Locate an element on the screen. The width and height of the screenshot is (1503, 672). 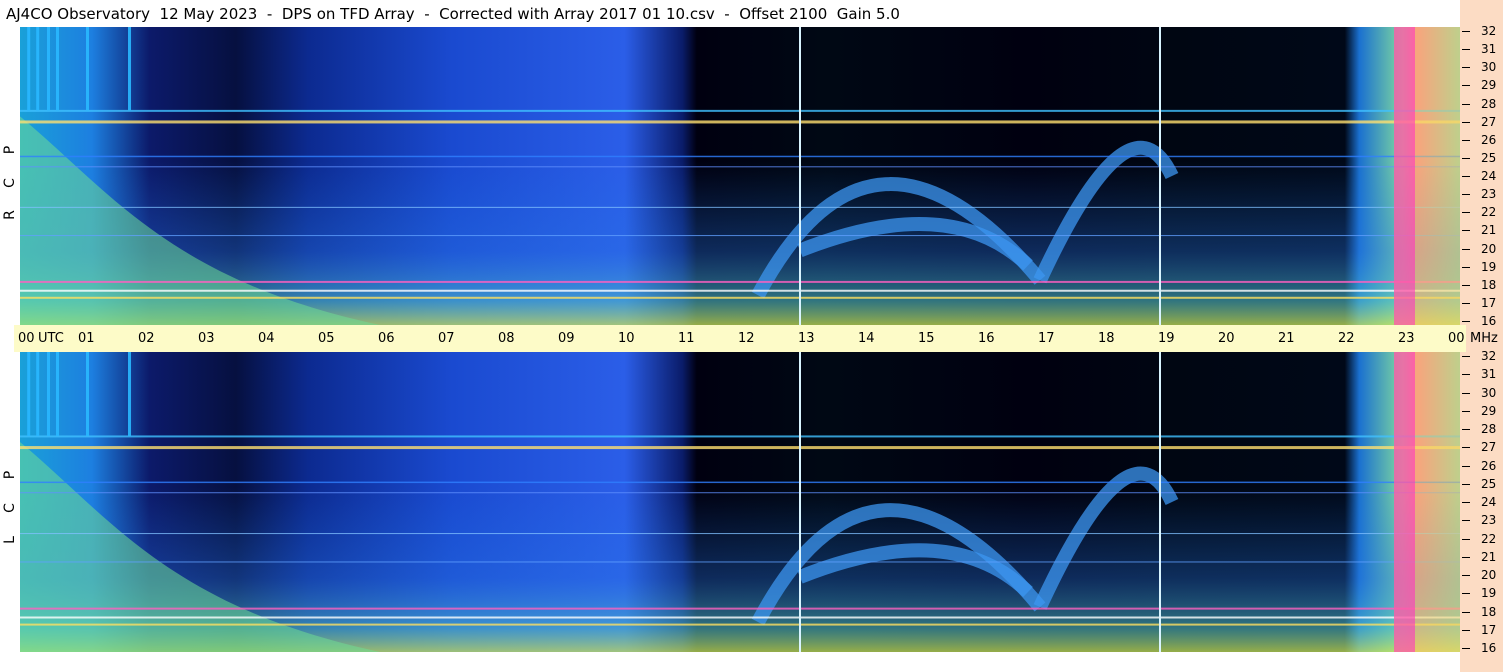
utc-tick-label: 12 is located at coordinates (746, 338).